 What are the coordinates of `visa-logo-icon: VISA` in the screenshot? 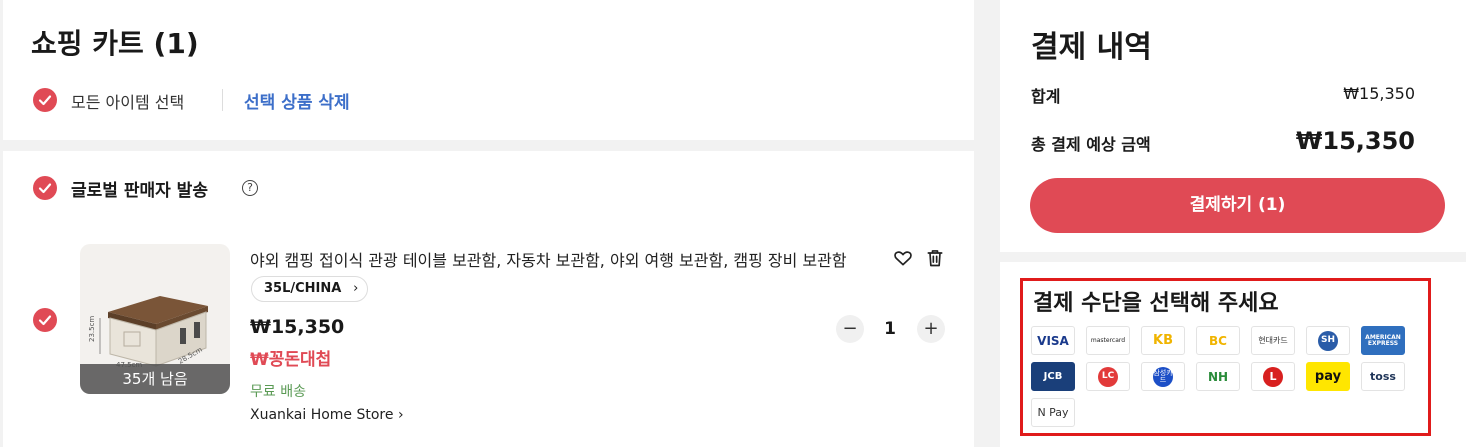 It's located at (1053, 340).